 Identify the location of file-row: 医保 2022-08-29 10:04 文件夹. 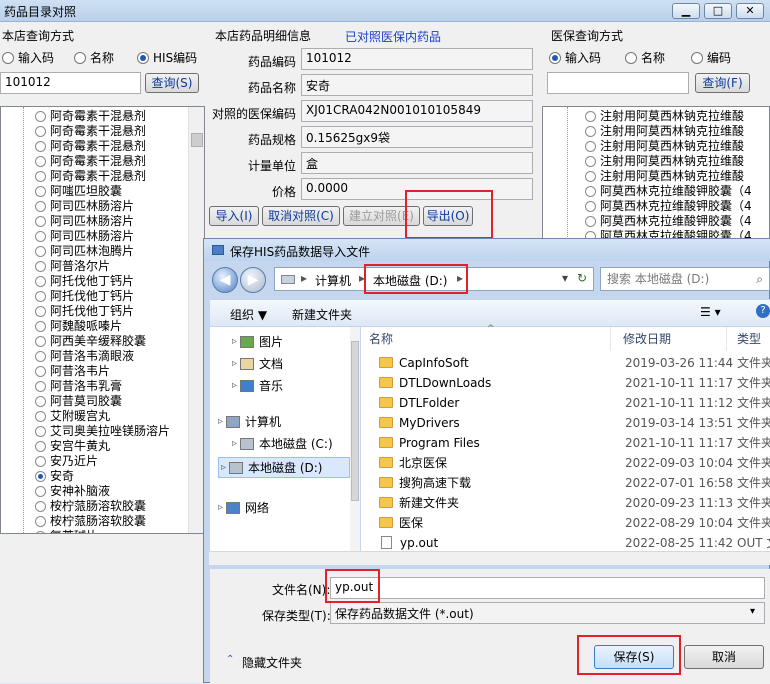
(565, 523).